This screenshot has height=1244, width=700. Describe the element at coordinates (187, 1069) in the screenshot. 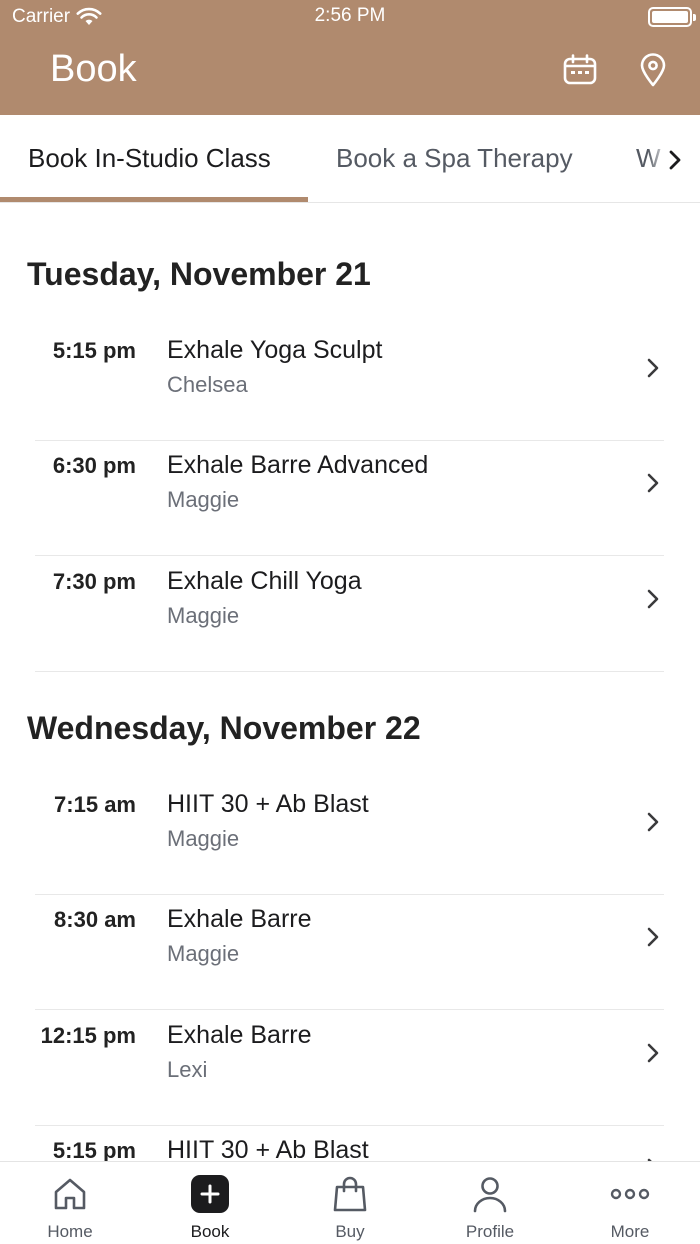

I see `class-instructor: Lexi` at that location.